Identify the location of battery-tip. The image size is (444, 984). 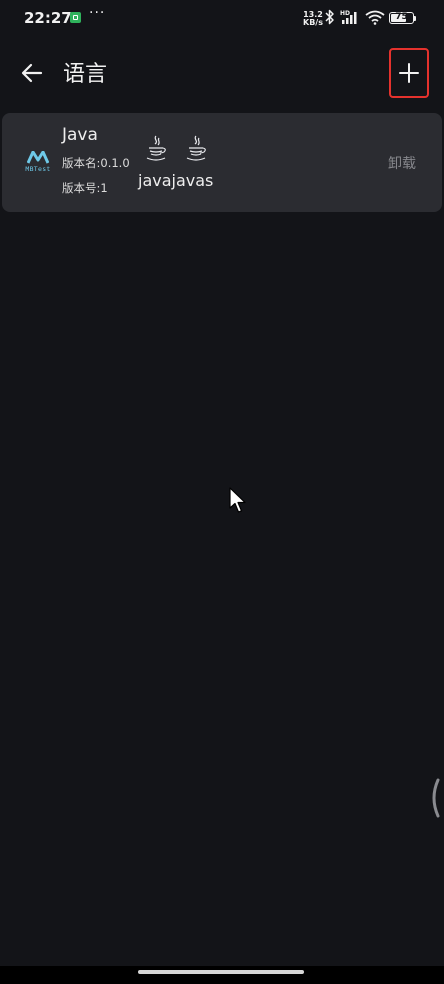
(415, 18).